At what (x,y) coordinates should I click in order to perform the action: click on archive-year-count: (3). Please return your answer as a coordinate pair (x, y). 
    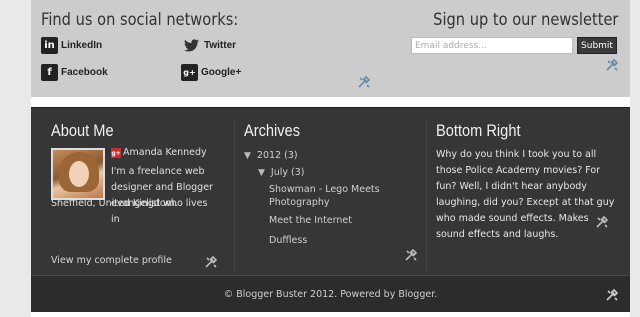
    Looking at the image, I should click on (291, 155).